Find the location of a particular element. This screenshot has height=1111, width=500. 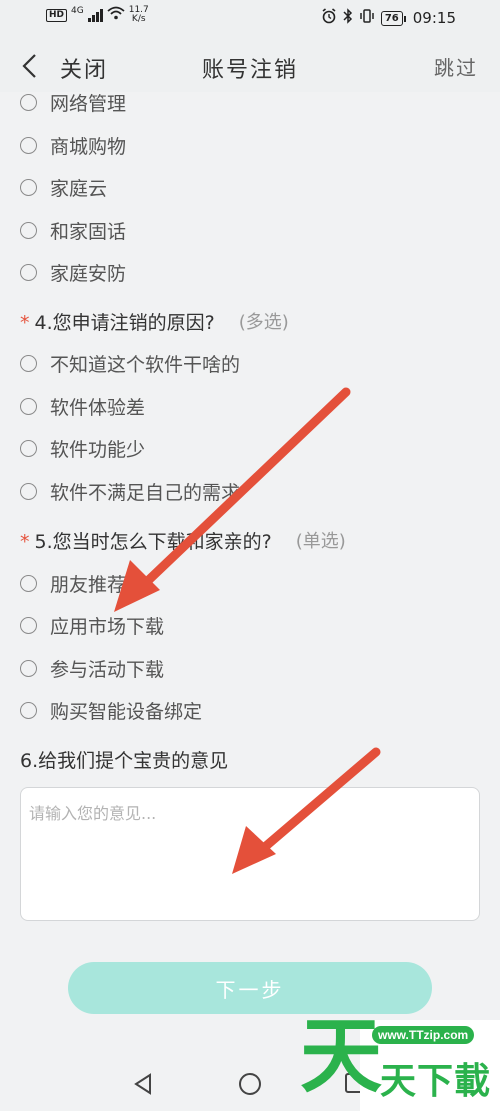

status-time: 09:15 is located at coordinates (434, 18).